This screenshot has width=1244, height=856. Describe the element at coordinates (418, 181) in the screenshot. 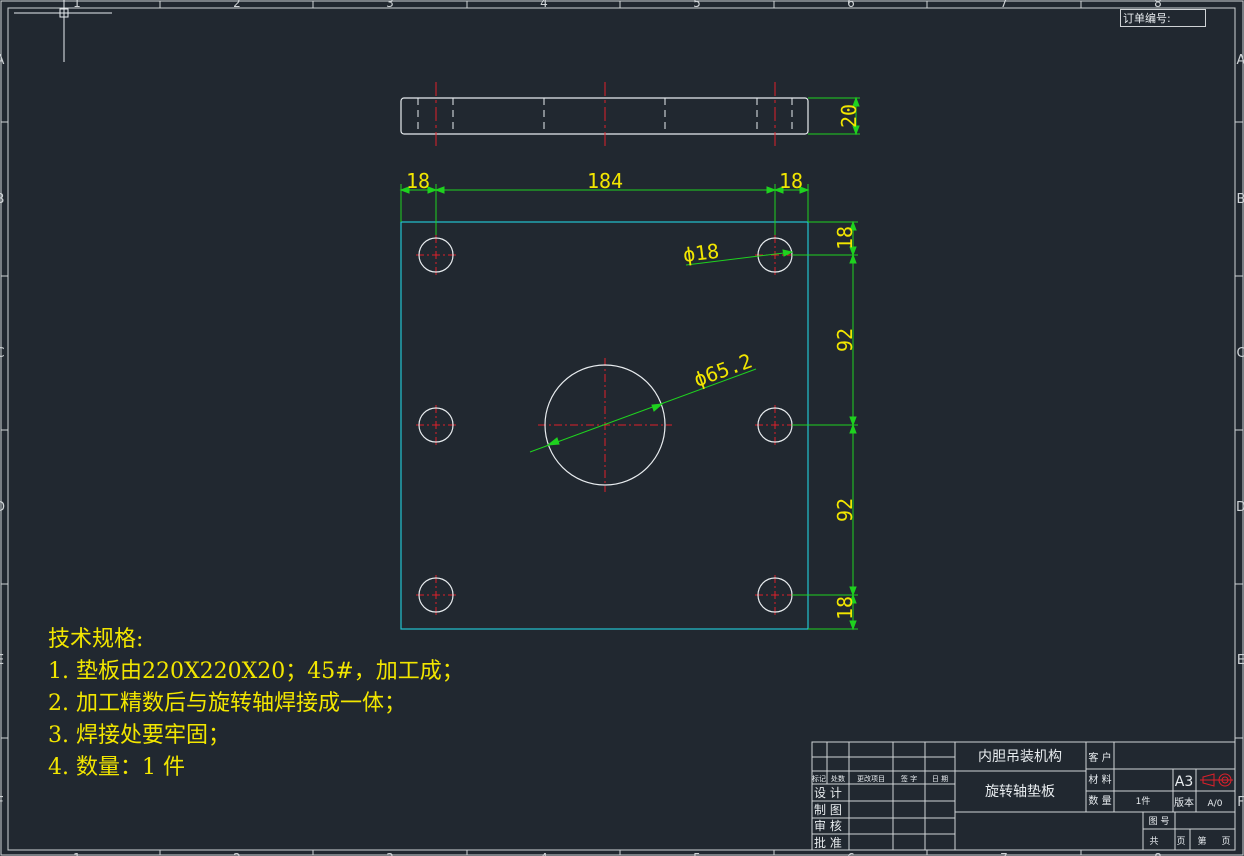

I see `dim-left-margin: 18` at that location.